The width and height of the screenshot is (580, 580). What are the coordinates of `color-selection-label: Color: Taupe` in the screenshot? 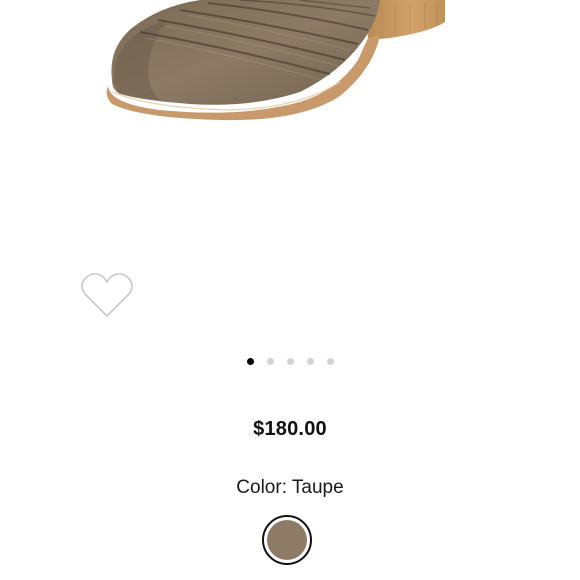 It's located at (290, 488).